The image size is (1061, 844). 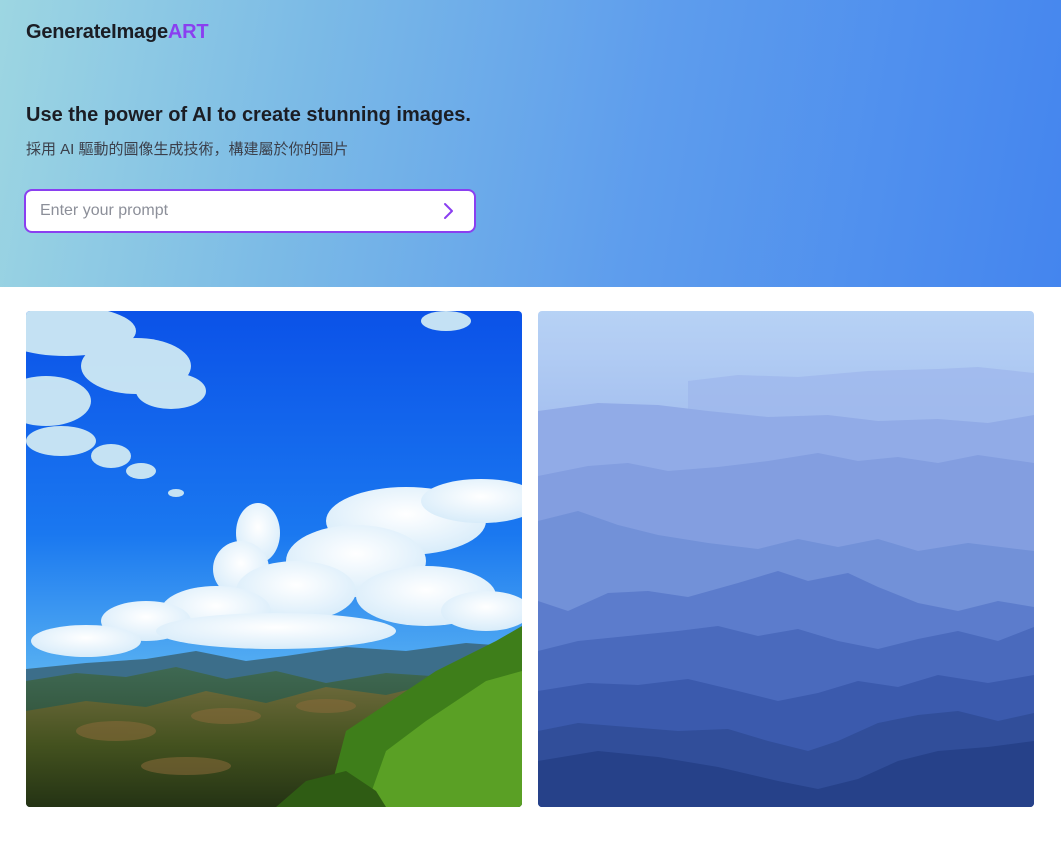 I want to click on chevron-right-icon, so click(x=448, y=211).